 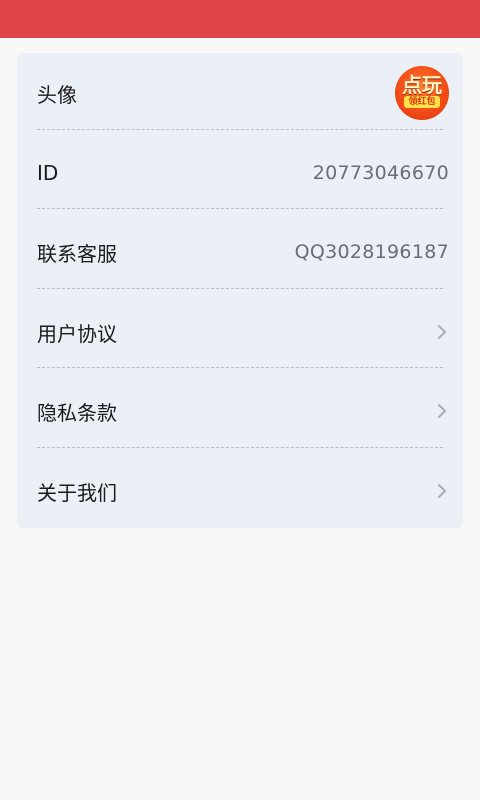 What do you see at coordinates (77, 253) in the screenshot?
I see `support-label: 联系客服` at bounding box center [77, 253].